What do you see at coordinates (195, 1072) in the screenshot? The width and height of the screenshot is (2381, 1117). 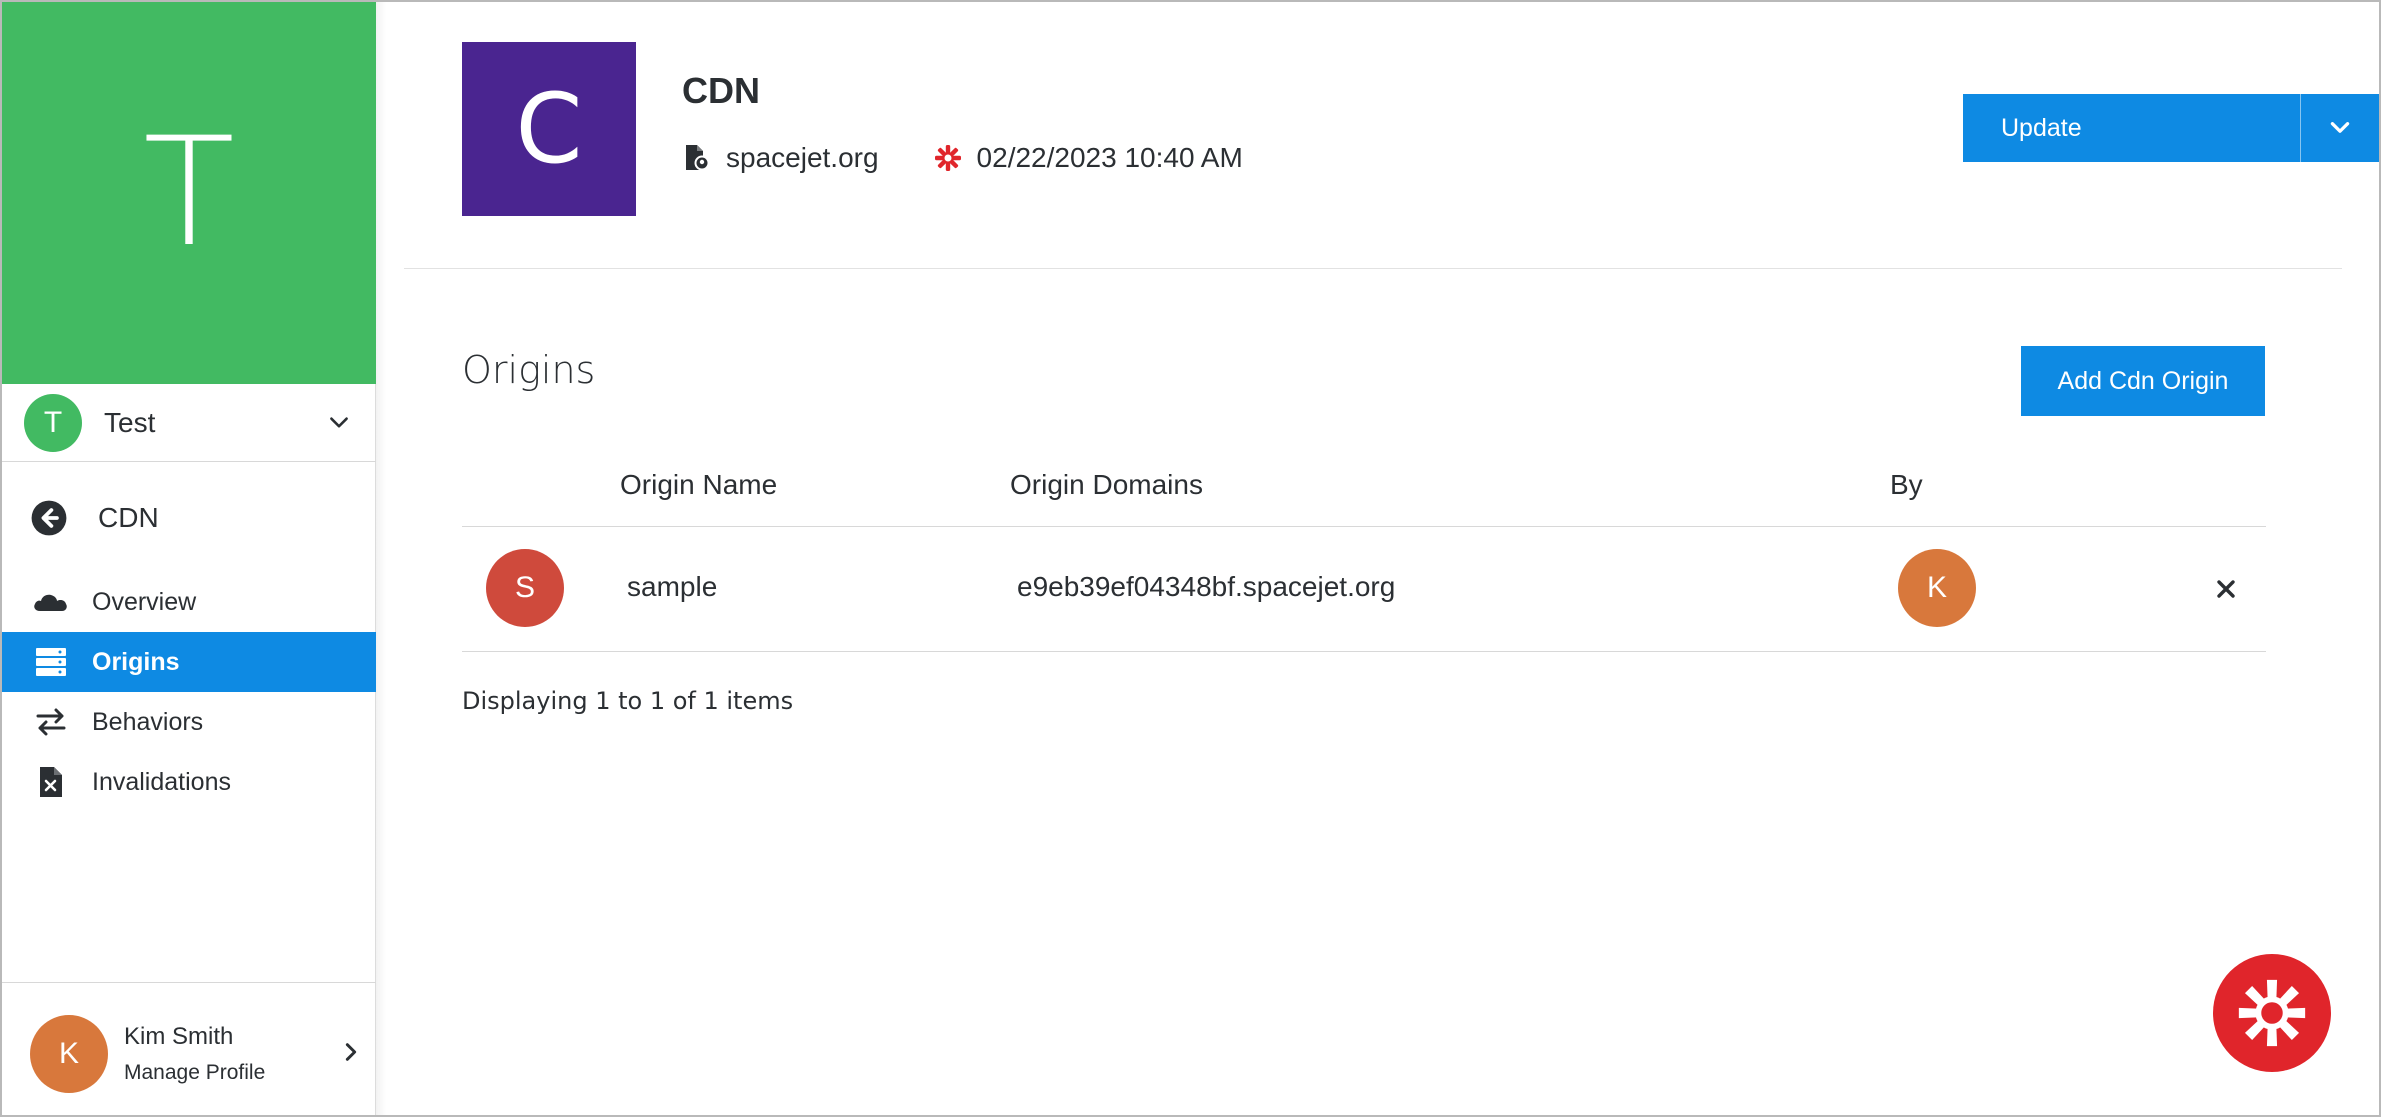 I see `profile-subtitle: Manage Profile` at bounding box center [195, 1072].